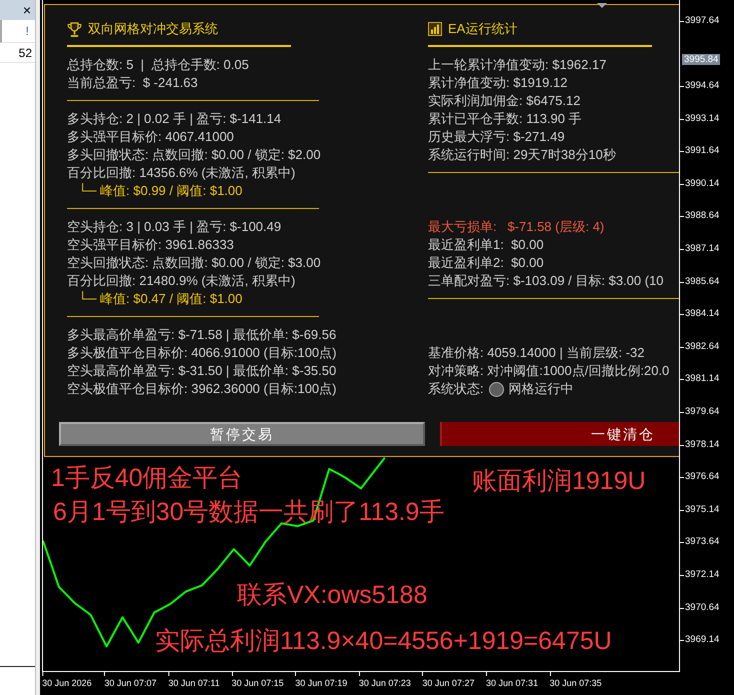  Describe the element at coordinates (483, 29) in the screenshot. I see `panel-title: EA运行统计` at that location.